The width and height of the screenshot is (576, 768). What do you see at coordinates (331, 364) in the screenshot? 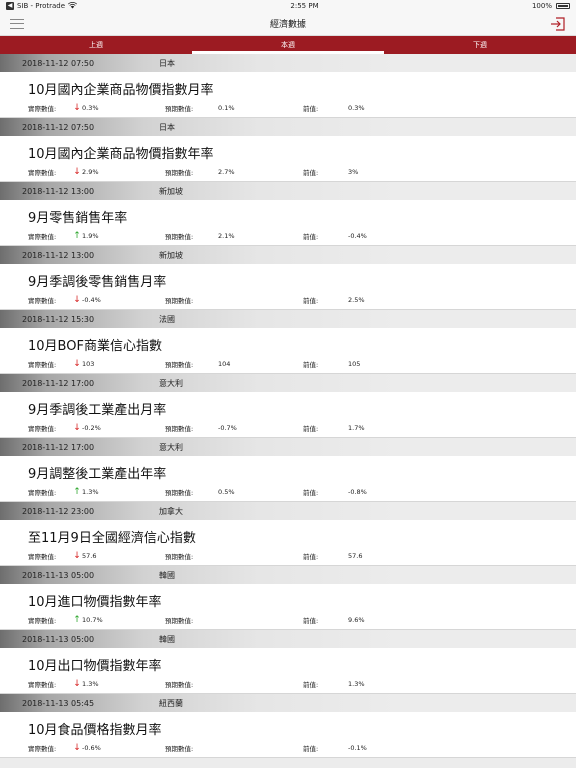
I see `previous-value-group: 前值: 105` at bounding box center [331, 364].